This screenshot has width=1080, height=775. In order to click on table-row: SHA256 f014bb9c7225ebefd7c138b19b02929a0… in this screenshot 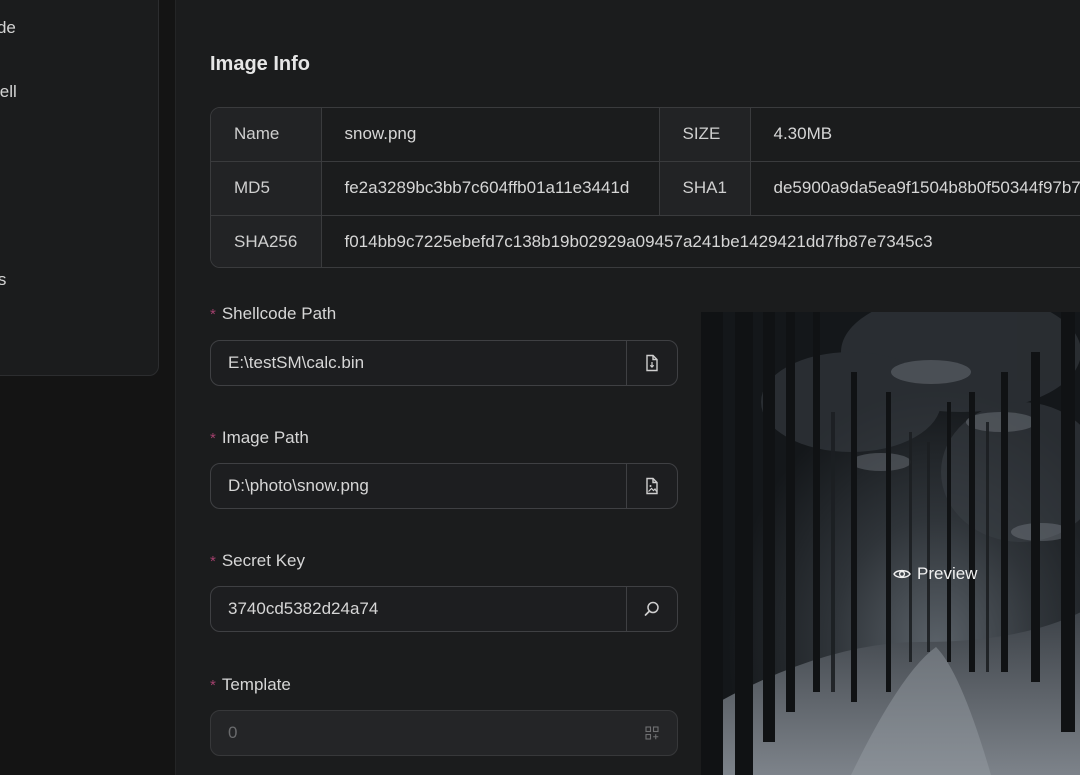, I will do `click(645, 240)`.